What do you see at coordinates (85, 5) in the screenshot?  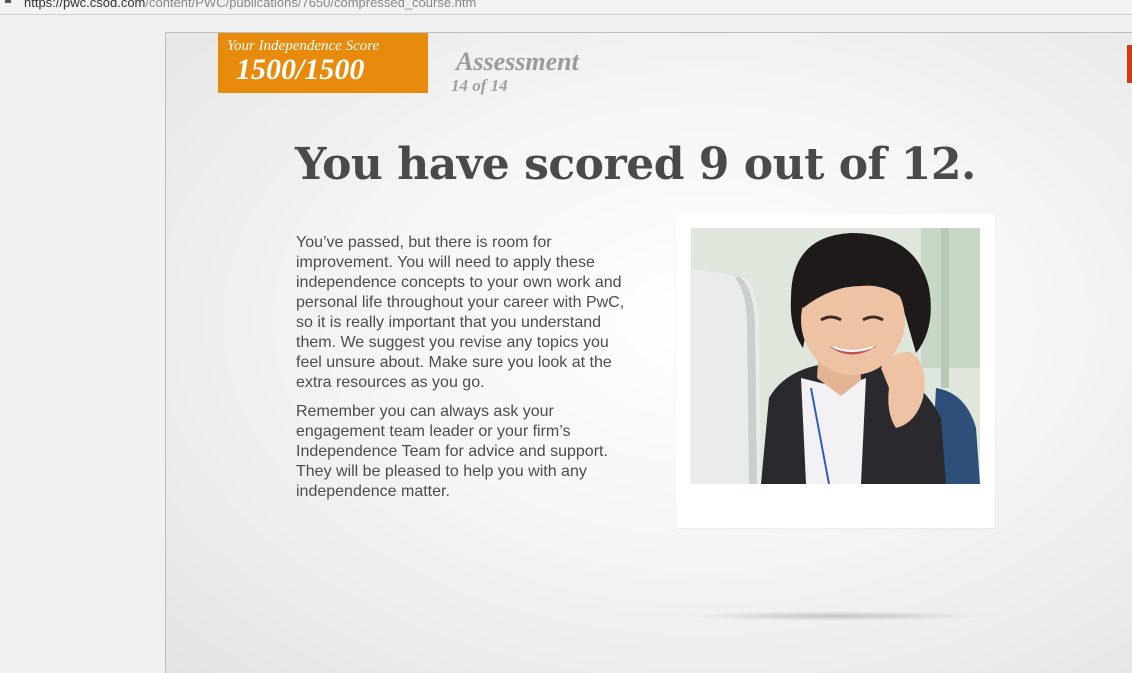 I see `url-host: https://pwc.csod.com` at bounding box center [85, 5].